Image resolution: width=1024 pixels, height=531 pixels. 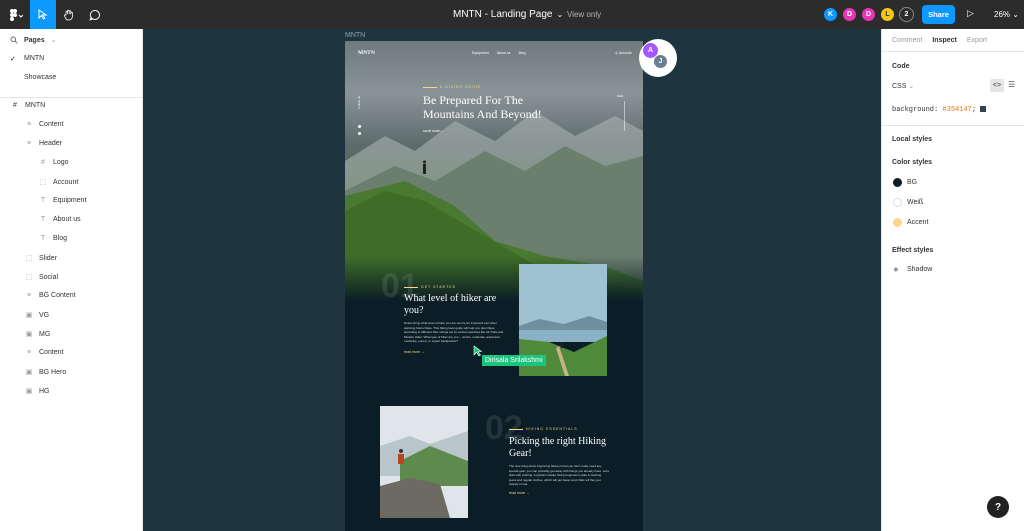 What do you see at coordinates (970, 13) in the screenshot?
I see `present-play-icon: ▷` at bounding box center [970, 13].